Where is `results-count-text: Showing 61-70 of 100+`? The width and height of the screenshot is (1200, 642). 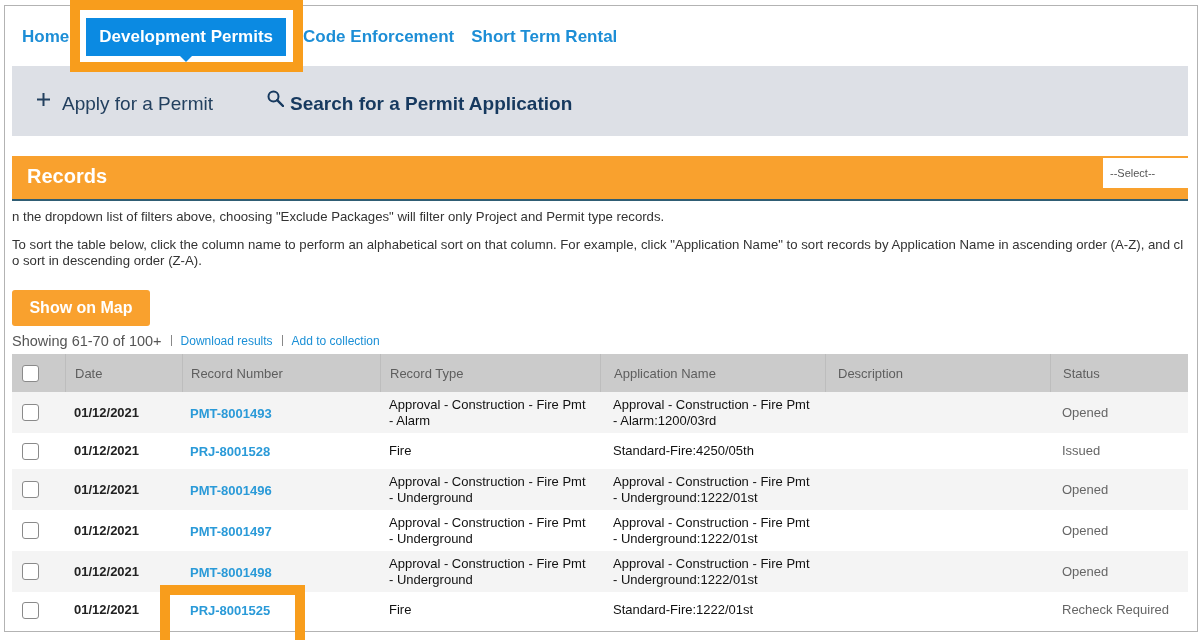 results-count-text: Showing 61-70 of 100+ is located at coordinates (87, 340).